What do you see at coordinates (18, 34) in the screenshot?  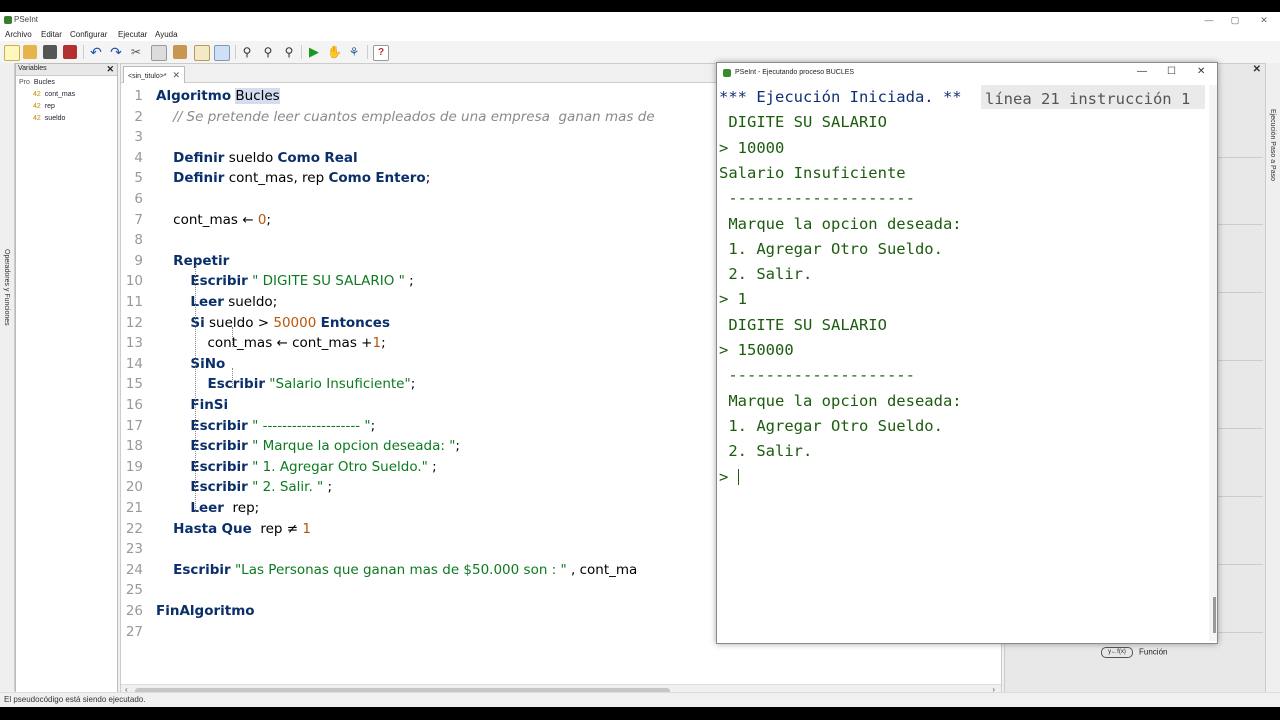 I see `menu-archivo: Archivo` at bounding box center [18, 34].